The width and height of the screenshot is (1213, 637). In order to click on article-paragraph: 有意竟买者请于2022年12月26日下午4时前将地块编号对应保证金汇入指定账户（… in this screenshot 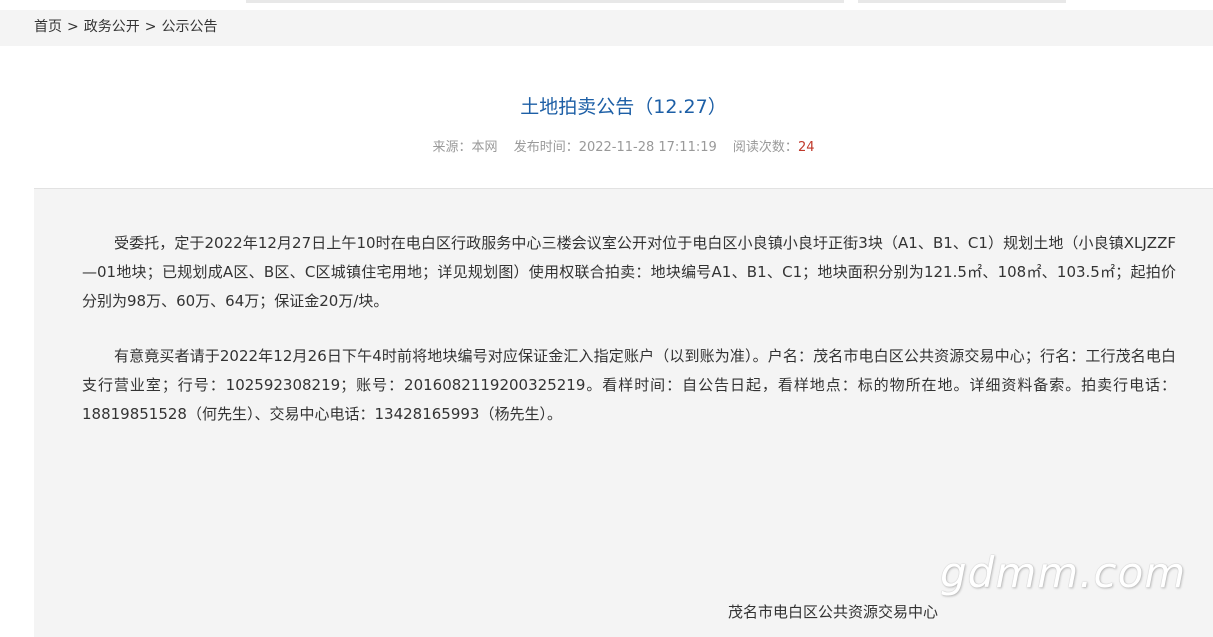, I will do `click(629, 385)`.